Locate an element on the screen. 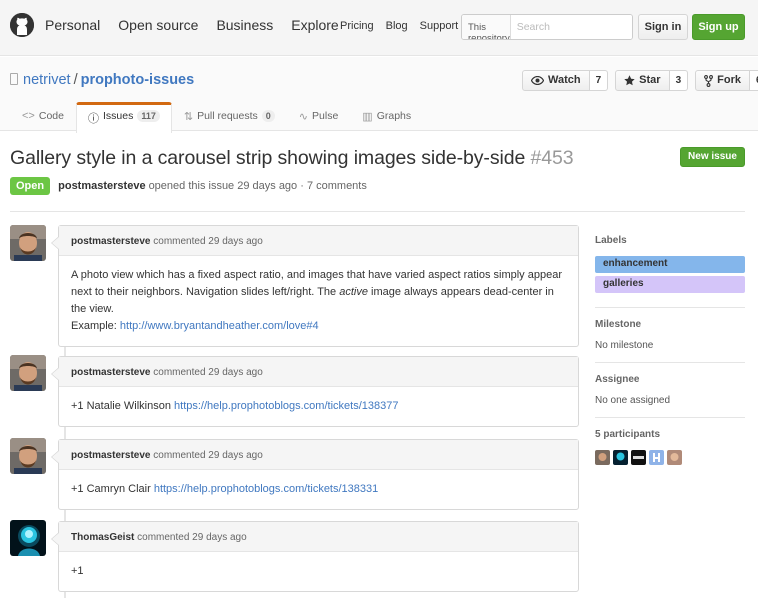 This screenshot has height=598, width=758. tab-pull-requests-label: Pull requests is located at coordinates (227, 116).